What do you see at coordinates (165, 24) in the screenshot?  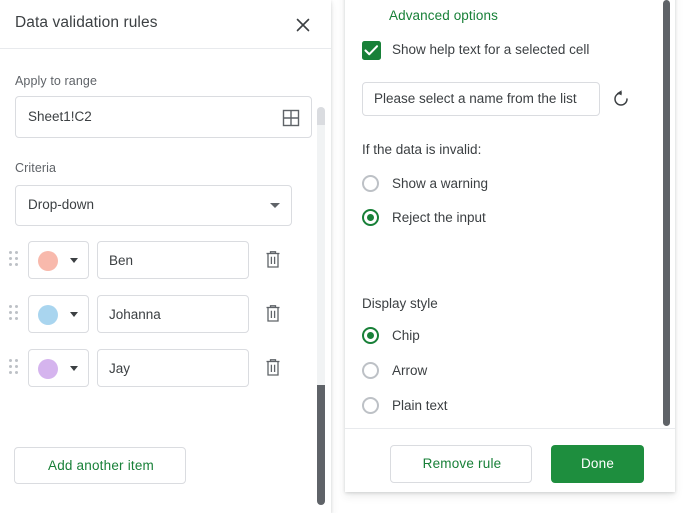 I see `panel-header: Data validation rules` at bounding box center [165, 24].